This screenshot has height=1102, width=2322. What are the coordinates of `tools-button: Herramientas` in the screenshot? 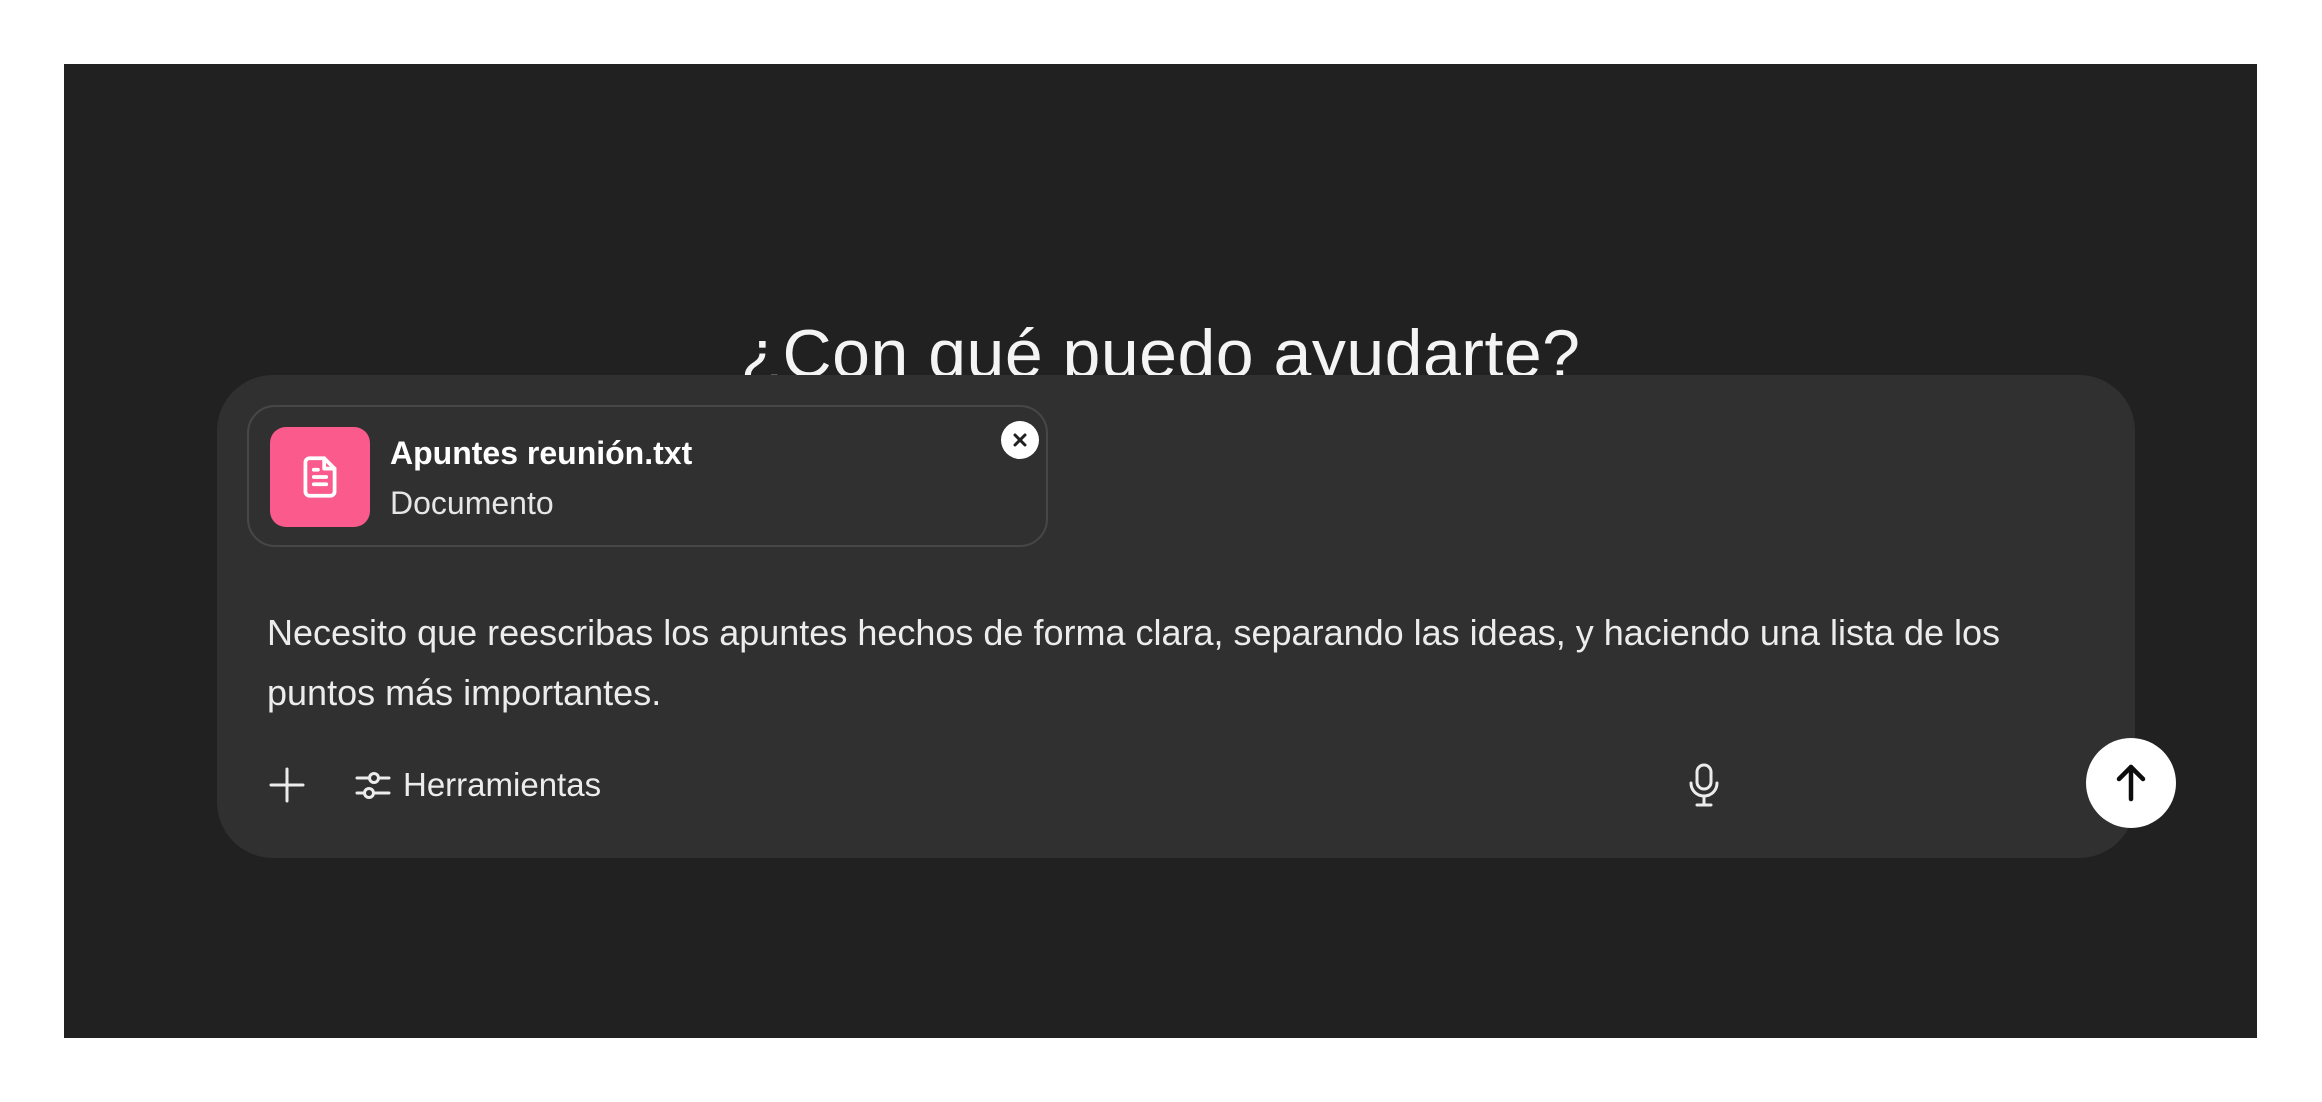 It's located at (477, 785).